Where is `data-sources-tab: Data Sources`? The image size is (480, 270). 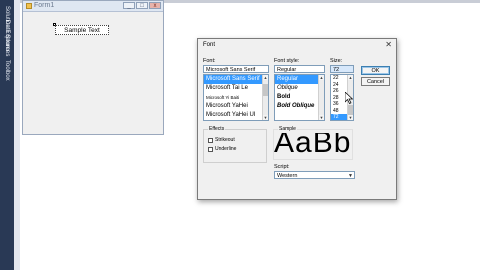 data-sources-tab: Data Sources is located at coordinates (7, 38).